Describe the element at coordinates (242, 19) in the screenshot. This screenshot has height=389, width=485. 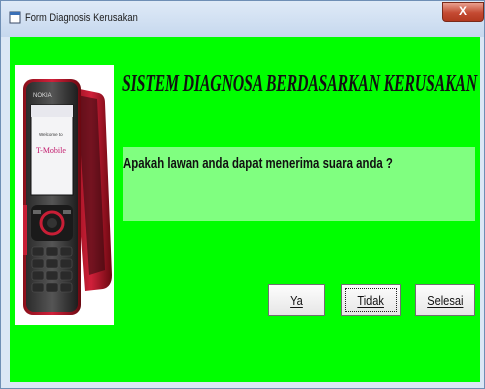
I see `title-bar: Form Diagnosis Kerusakan X` at that location.